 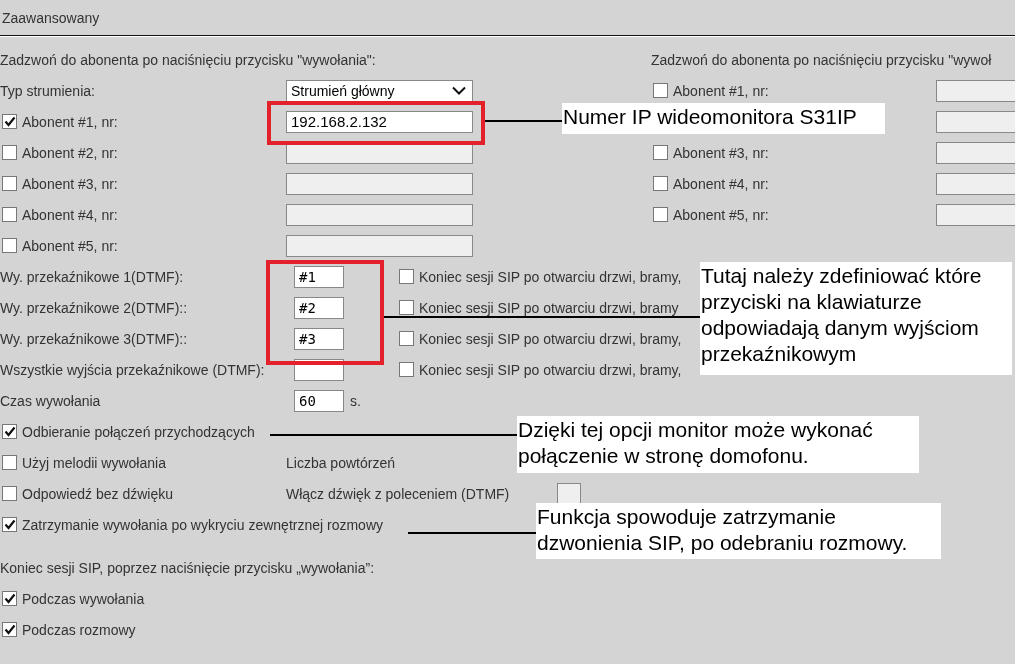 I want to click on field-label: Typ strumienia:, so click(x=47, y=90).